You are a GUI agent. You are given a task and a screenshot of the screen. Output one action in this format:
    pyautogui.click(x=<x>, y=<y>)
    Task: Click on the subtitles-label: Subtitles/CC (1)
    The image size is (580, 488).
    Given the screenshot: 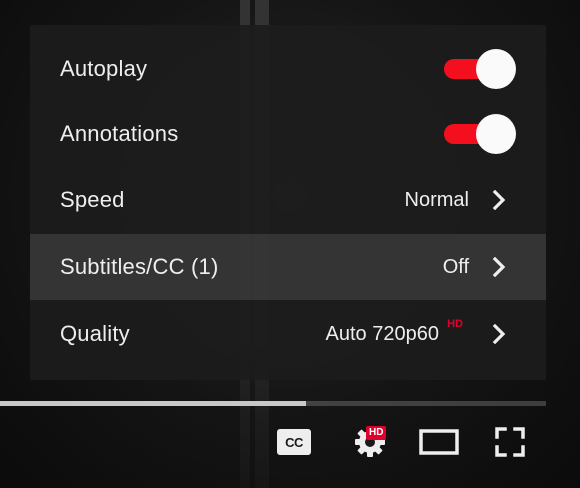 What is the action you would take?
    pyautogui.click(x=139, y=266)
    